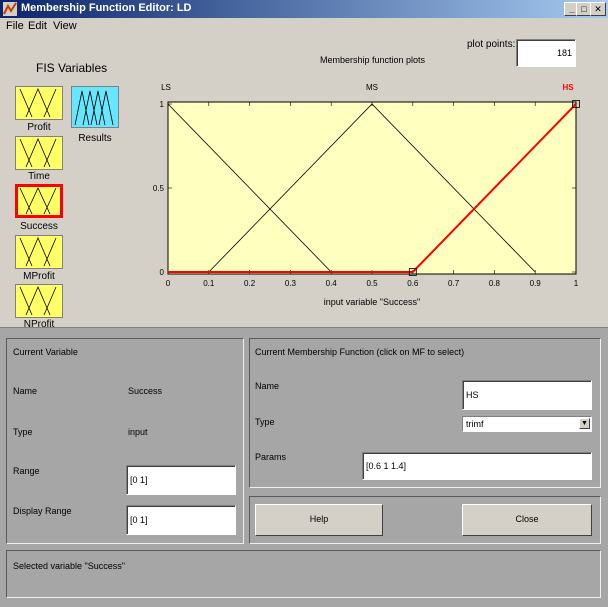  I want to click on close-button: Close, so click(527, 520).